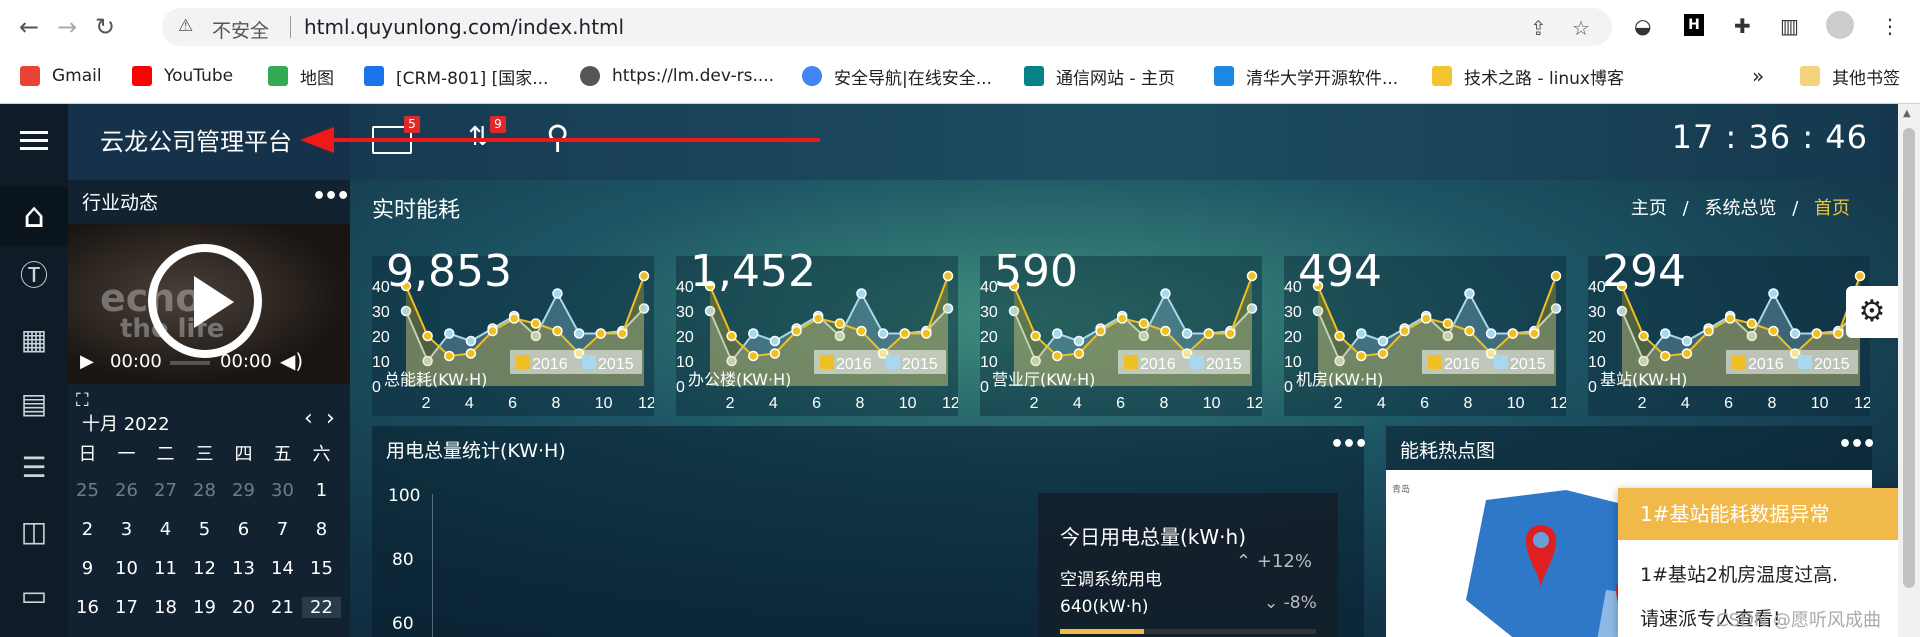 This screenshot has height=637, width=1920. I want to click on energy-card: 0 10 20 30 40 2 4 6 8 10 12 2016 2015 9,853 总能耗(KW·H), so click(513, 331).